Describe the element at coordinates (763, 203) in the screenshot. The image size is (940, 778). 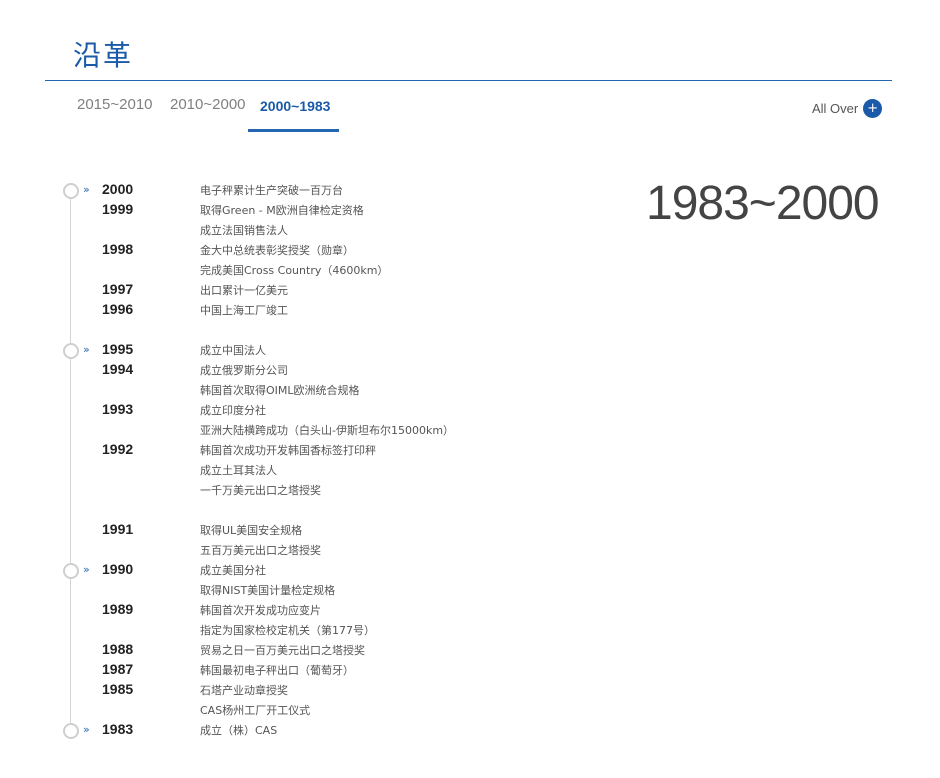
I see `range-heading: 1983~2000` at that location.